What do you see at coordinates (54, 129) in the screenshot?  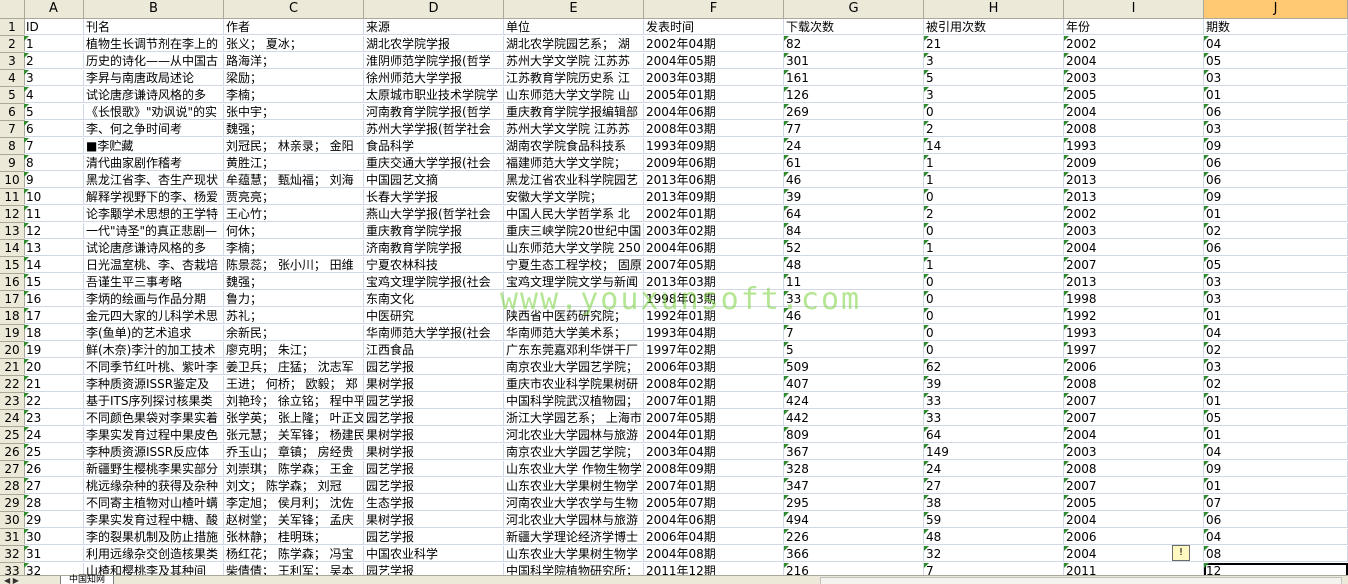 I see `cell-a7: 6` at bounding box center [54, 129].